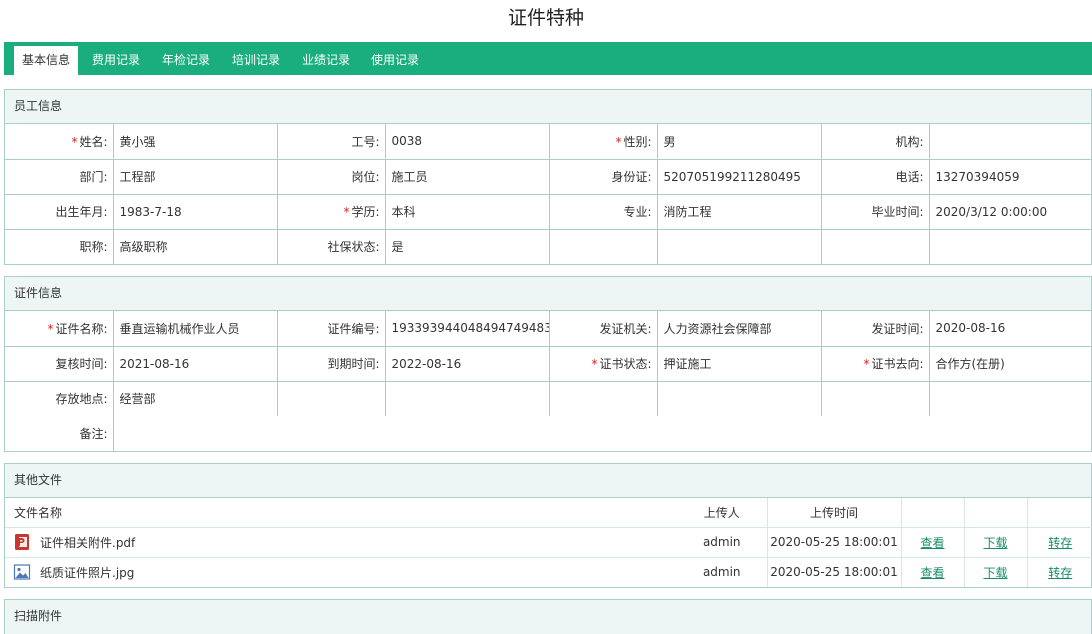  I want to click on field-label: 工号:, so click(331, 142).